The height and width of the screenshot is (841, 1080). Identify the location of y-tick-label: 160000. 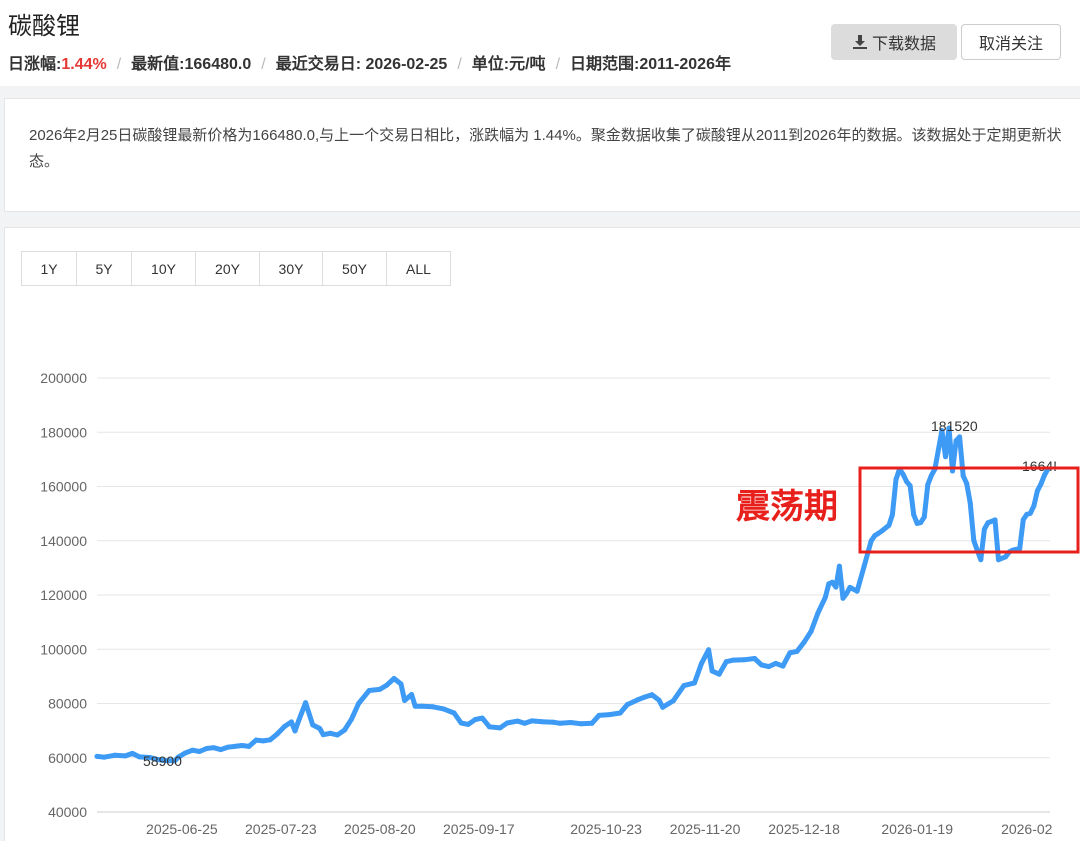
(63, 487).